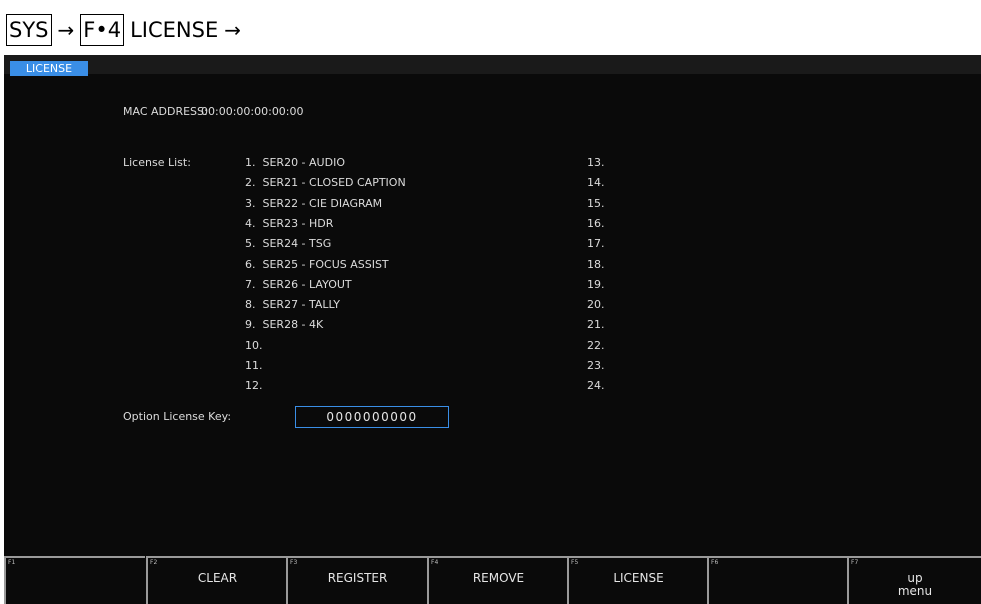  What do you see at coordinates (777, 580) in the screenshot?
I see `f6-key: F6` at bounding box center [777, 580].